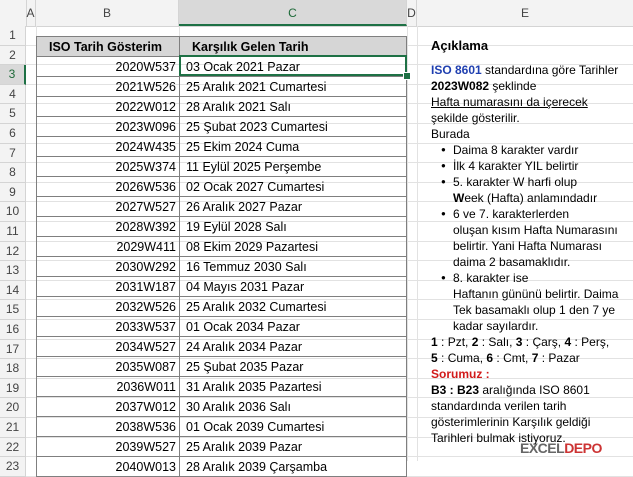 Image resolution: width=633 pixels, height=477 pixels. What do you see at coordinates (293, 366) in the screenshot?
I see `corresponding-date-cell: 25 Şubat 2035 Pazar` at bounding box center [293, 366].